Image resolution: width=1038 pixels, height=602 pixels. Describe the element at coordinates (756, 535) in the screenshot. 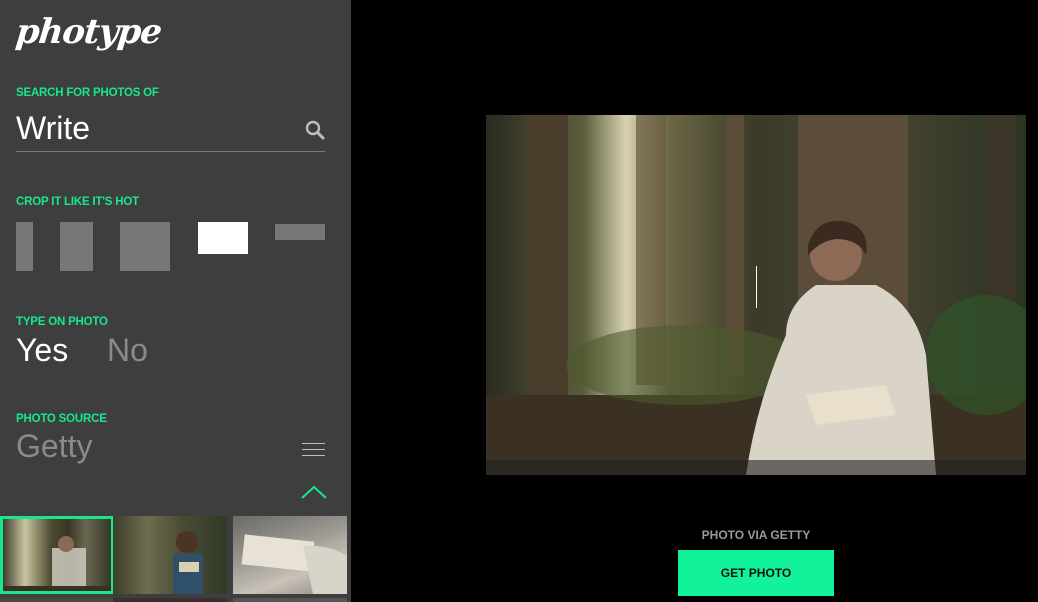

I see `photo-credit: PHOTO VIA GETTY` at that location.